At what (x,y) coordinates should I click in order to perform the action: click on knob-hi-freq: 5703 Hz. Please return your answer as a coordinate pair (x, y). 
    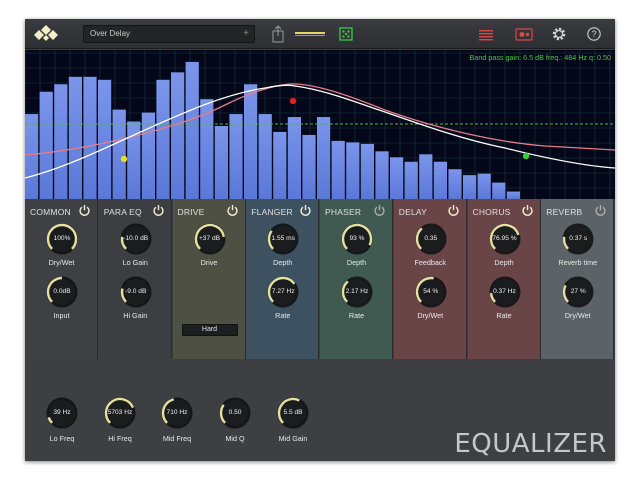
    Looking at the image, I should click on (120, 413).